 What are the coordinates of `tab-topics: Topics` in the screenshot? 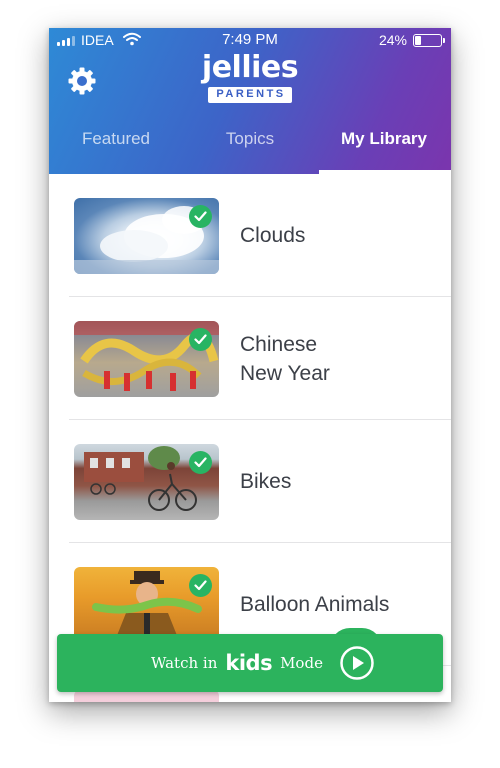 It's located at (250, 146).